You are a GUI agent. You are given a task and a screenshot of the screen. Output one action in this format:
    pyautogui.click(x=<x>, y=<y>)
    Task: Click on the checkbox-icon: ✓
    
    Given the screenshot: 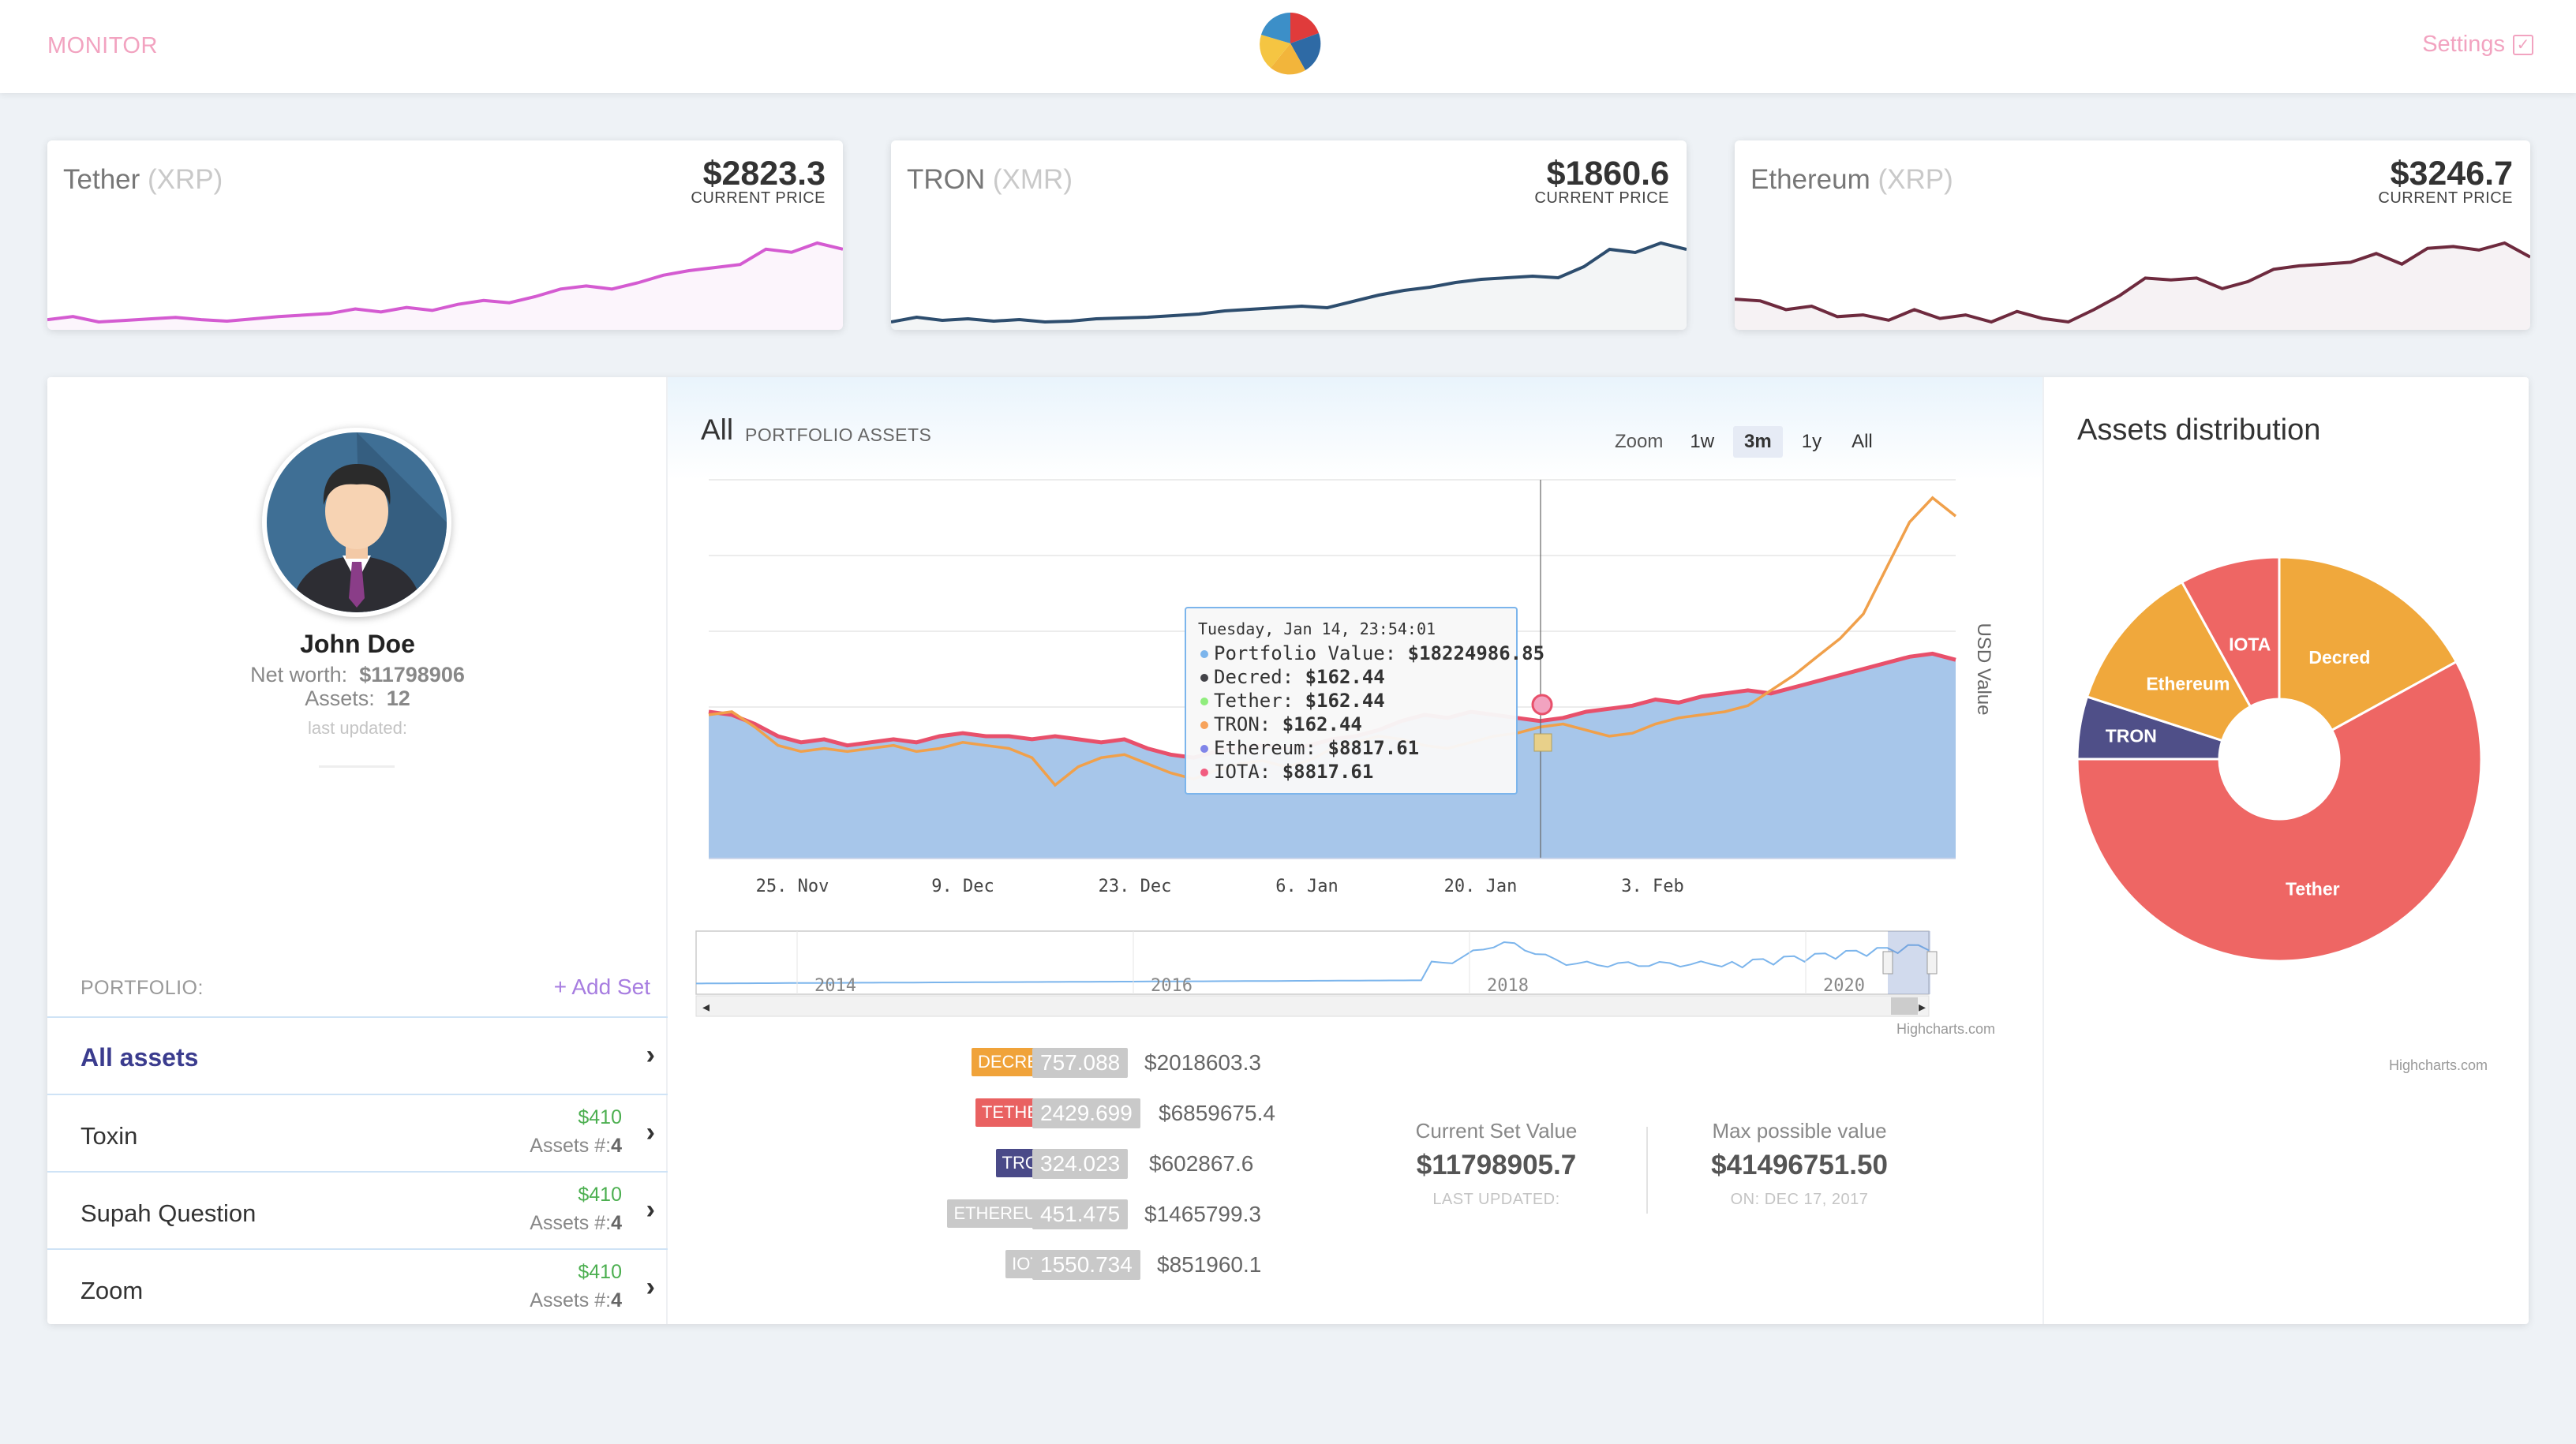 What is the action you would take?
    pyautogui.click(x=2523, y=45)
    